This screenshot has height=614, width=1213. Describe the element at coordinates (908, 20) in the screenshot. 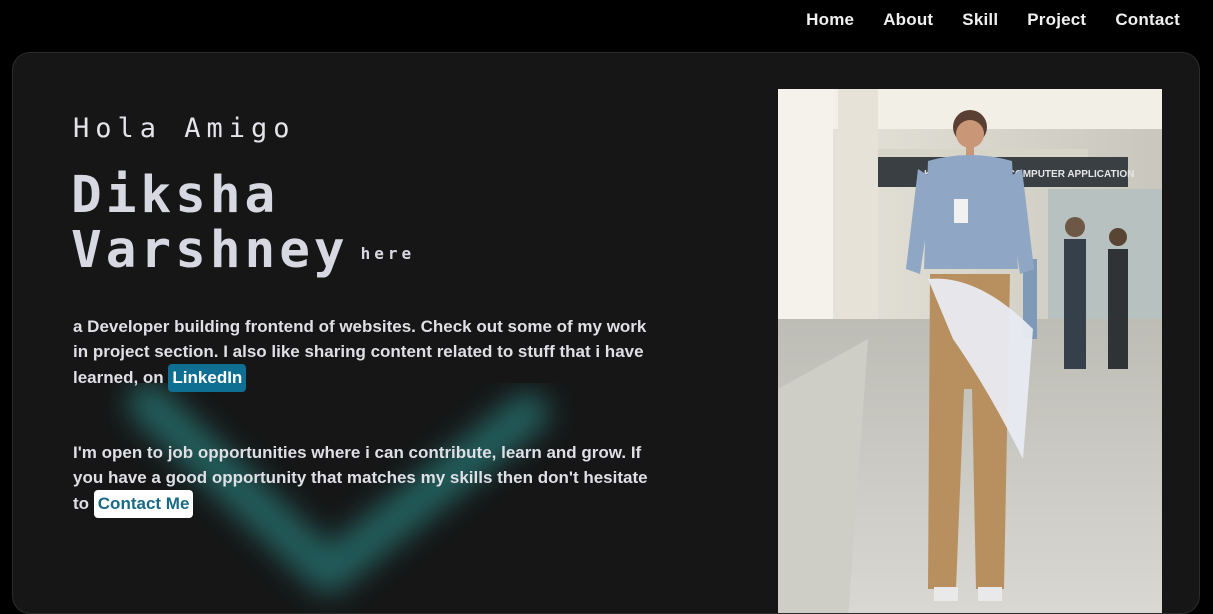

I see `nav-about: About` at that location.